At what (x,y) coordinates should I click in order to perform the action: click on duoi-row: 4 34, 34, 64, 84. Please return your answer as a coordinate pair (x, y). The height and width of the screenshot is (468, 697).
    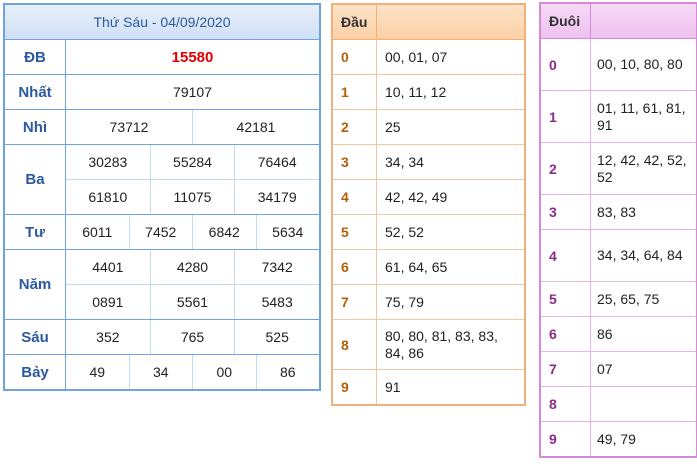
    Looking at the image, I should click on (618, 256).